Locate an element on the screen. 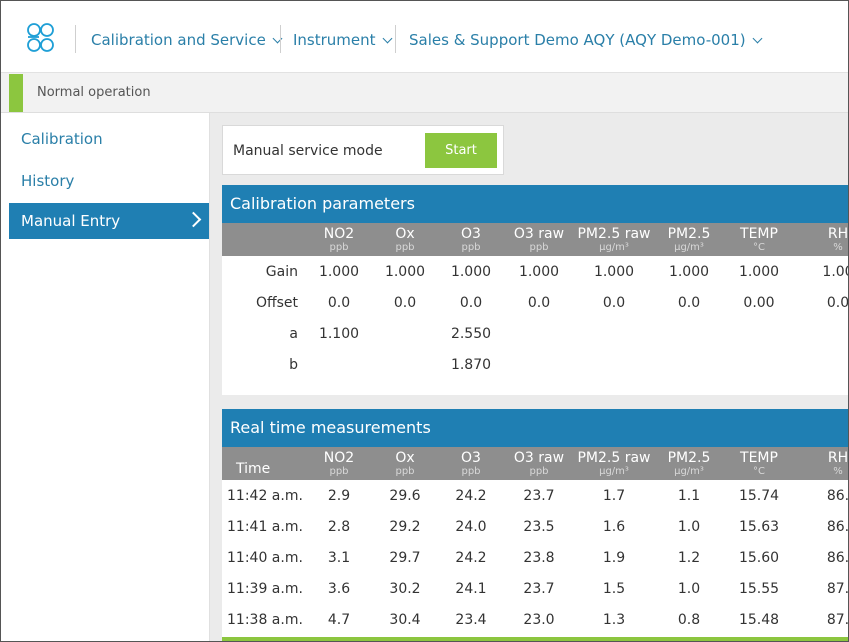  column-name: O3 is located at coordinates (471, 234).